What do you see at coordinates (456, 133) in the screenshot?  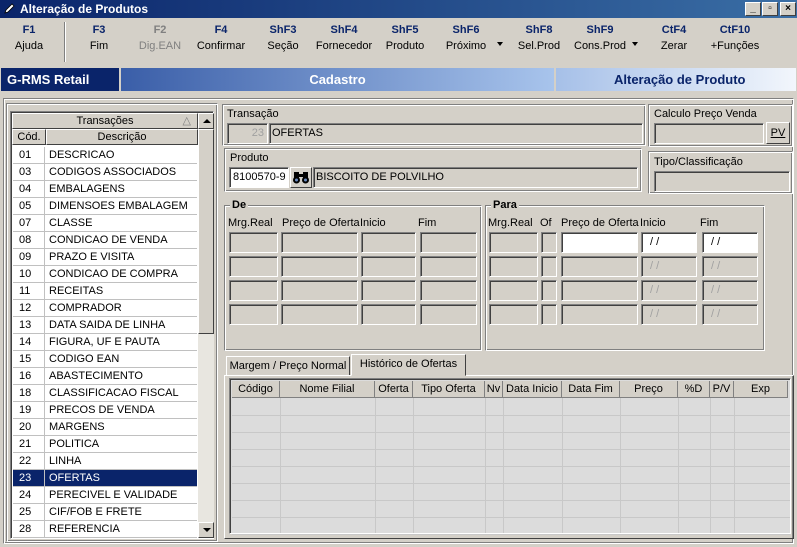 I see `transaction-name-field: OFERTAS` at bounding box center [456, 133].